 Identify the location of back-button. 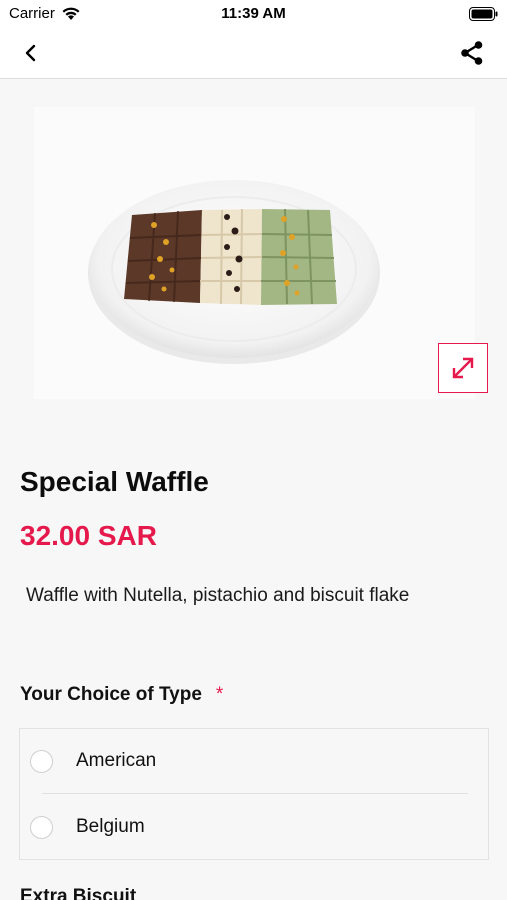
(31, 53).